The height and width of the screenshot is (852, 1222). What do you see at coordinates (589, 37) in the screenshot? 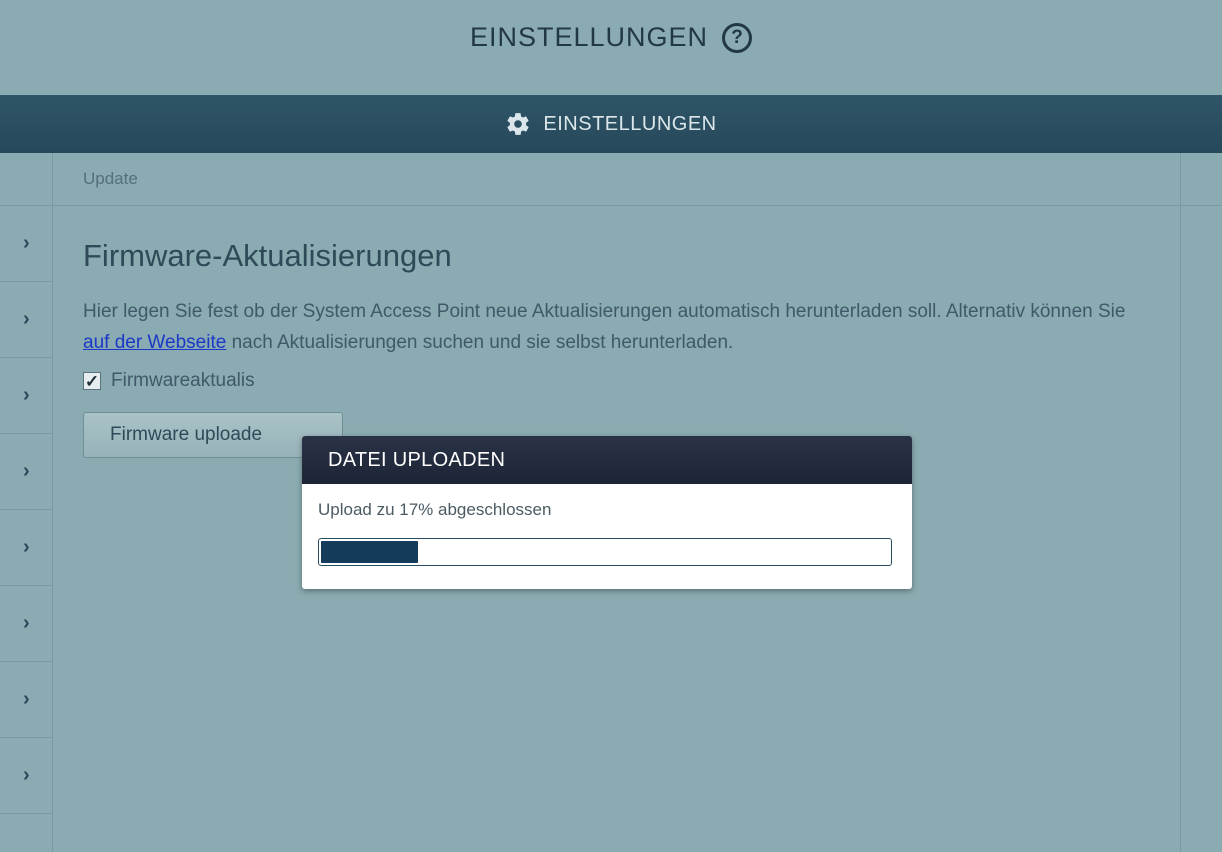
I see `app-title: EINSTELLUNGEN` at bounding box center [589, 37].